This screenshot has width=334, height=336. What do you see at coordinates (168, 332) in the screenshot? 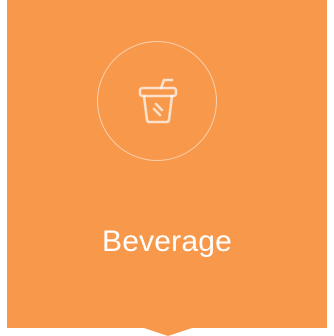
I see `selection-pointer` at bounding box center [168, 332].